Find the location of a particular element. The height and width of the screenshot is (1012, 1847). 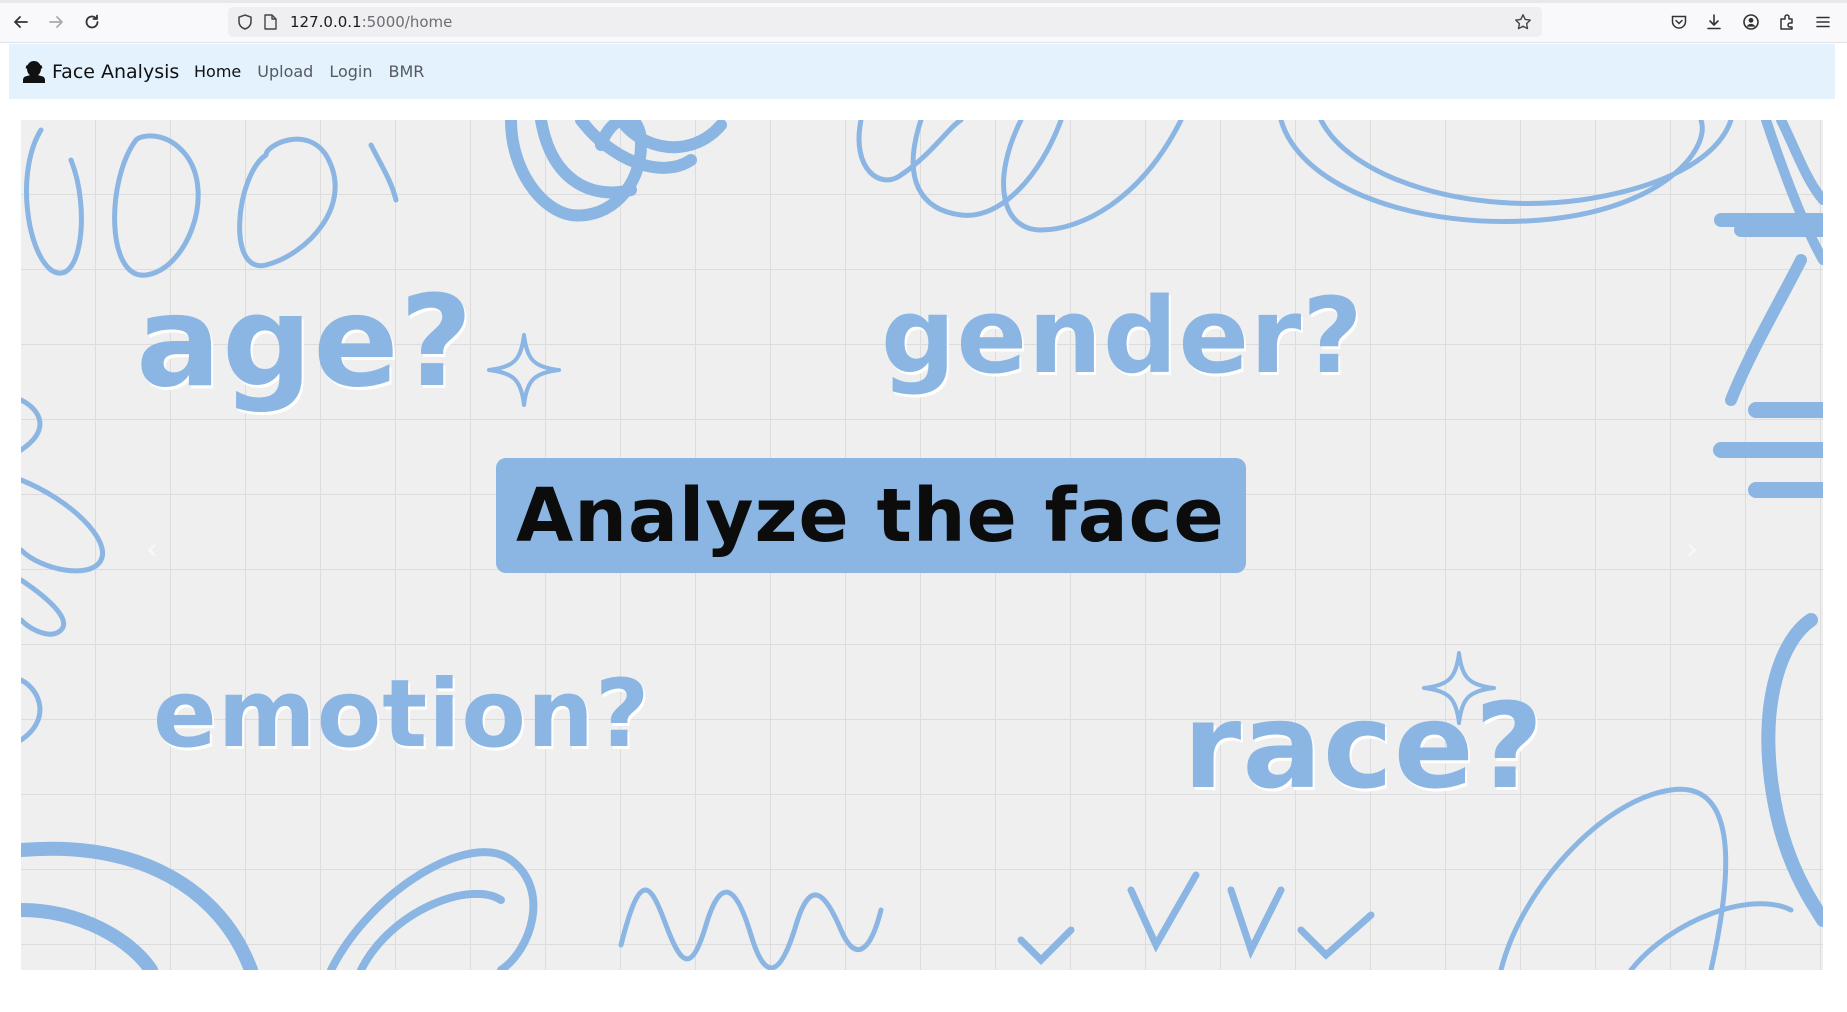

pocket-button is located at coordinates (1679, 22).